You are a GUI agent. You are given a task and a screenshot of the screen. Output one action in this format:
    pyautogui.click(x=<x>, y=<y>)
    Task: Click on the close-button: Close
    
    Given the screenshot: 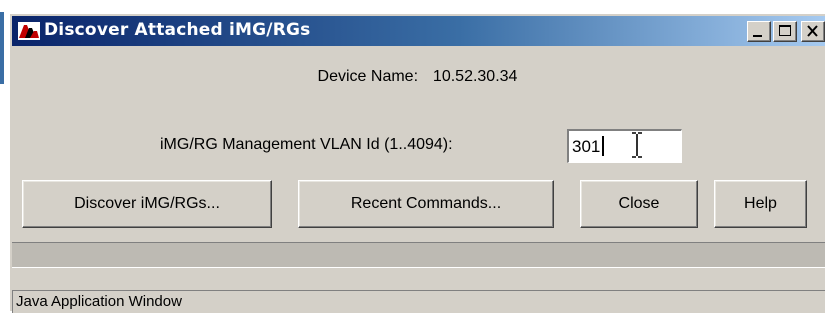 What is the action you would take?
    pyautogui.click(x=639, y=204)
    